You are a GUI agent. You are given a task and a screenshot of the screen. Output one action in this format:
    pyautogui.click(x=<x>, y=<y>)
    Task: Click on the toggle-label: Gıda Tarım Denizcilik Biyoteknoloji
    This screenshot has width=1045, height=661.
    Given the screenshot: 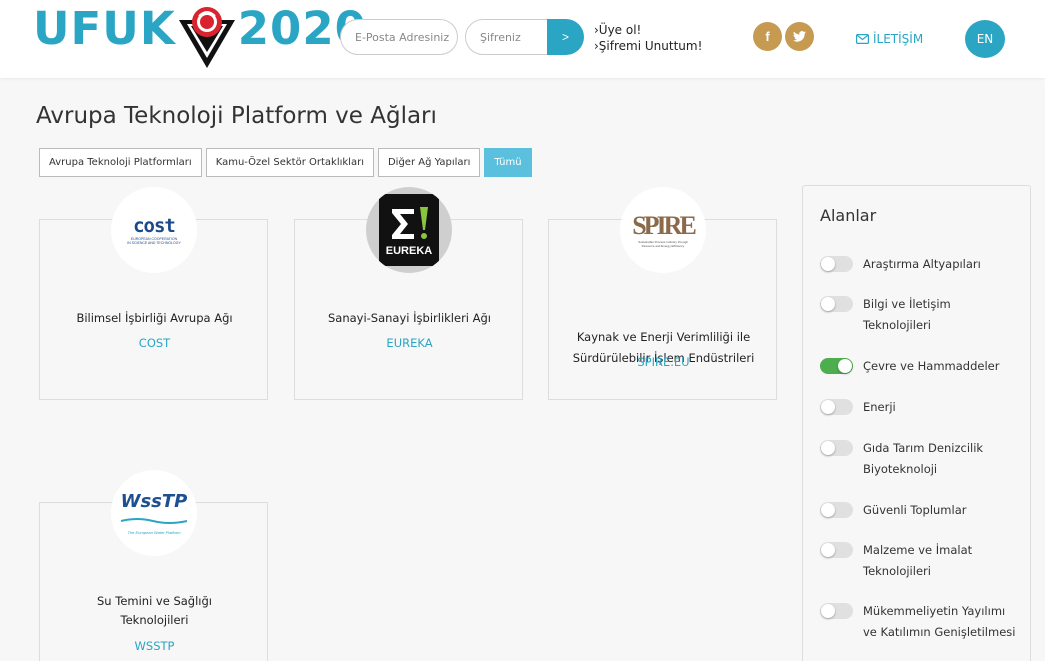 What is the action you would take?
    pyautogui.click(x=923, y=458)
    